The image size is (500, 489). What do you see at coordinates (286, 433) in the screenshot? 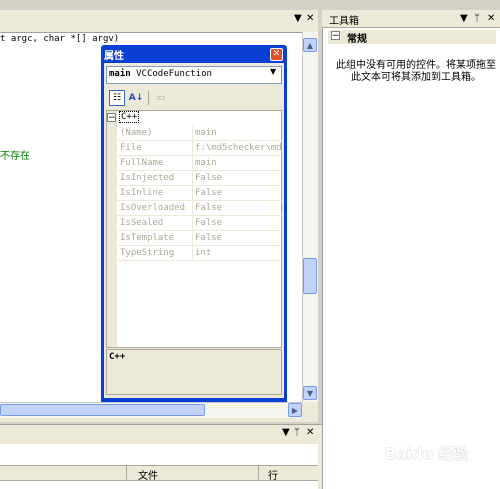
I see `bottom-dropdown-icon: ▼` at bounding box center [286, 433].